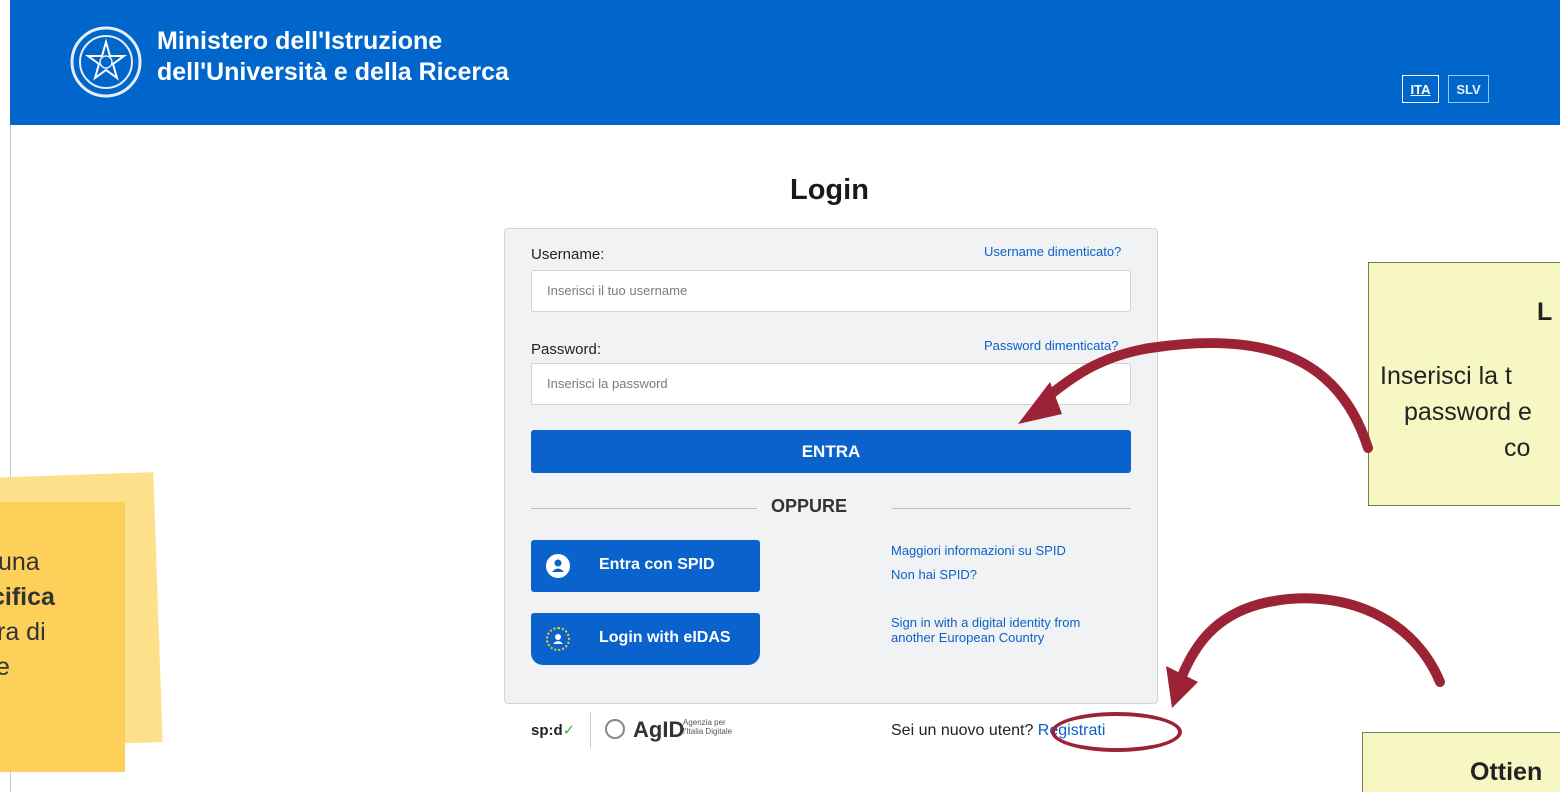  Describe the element at coordinates (1311, 640) in the screenshot. I see `arrow-to-register` at that location.